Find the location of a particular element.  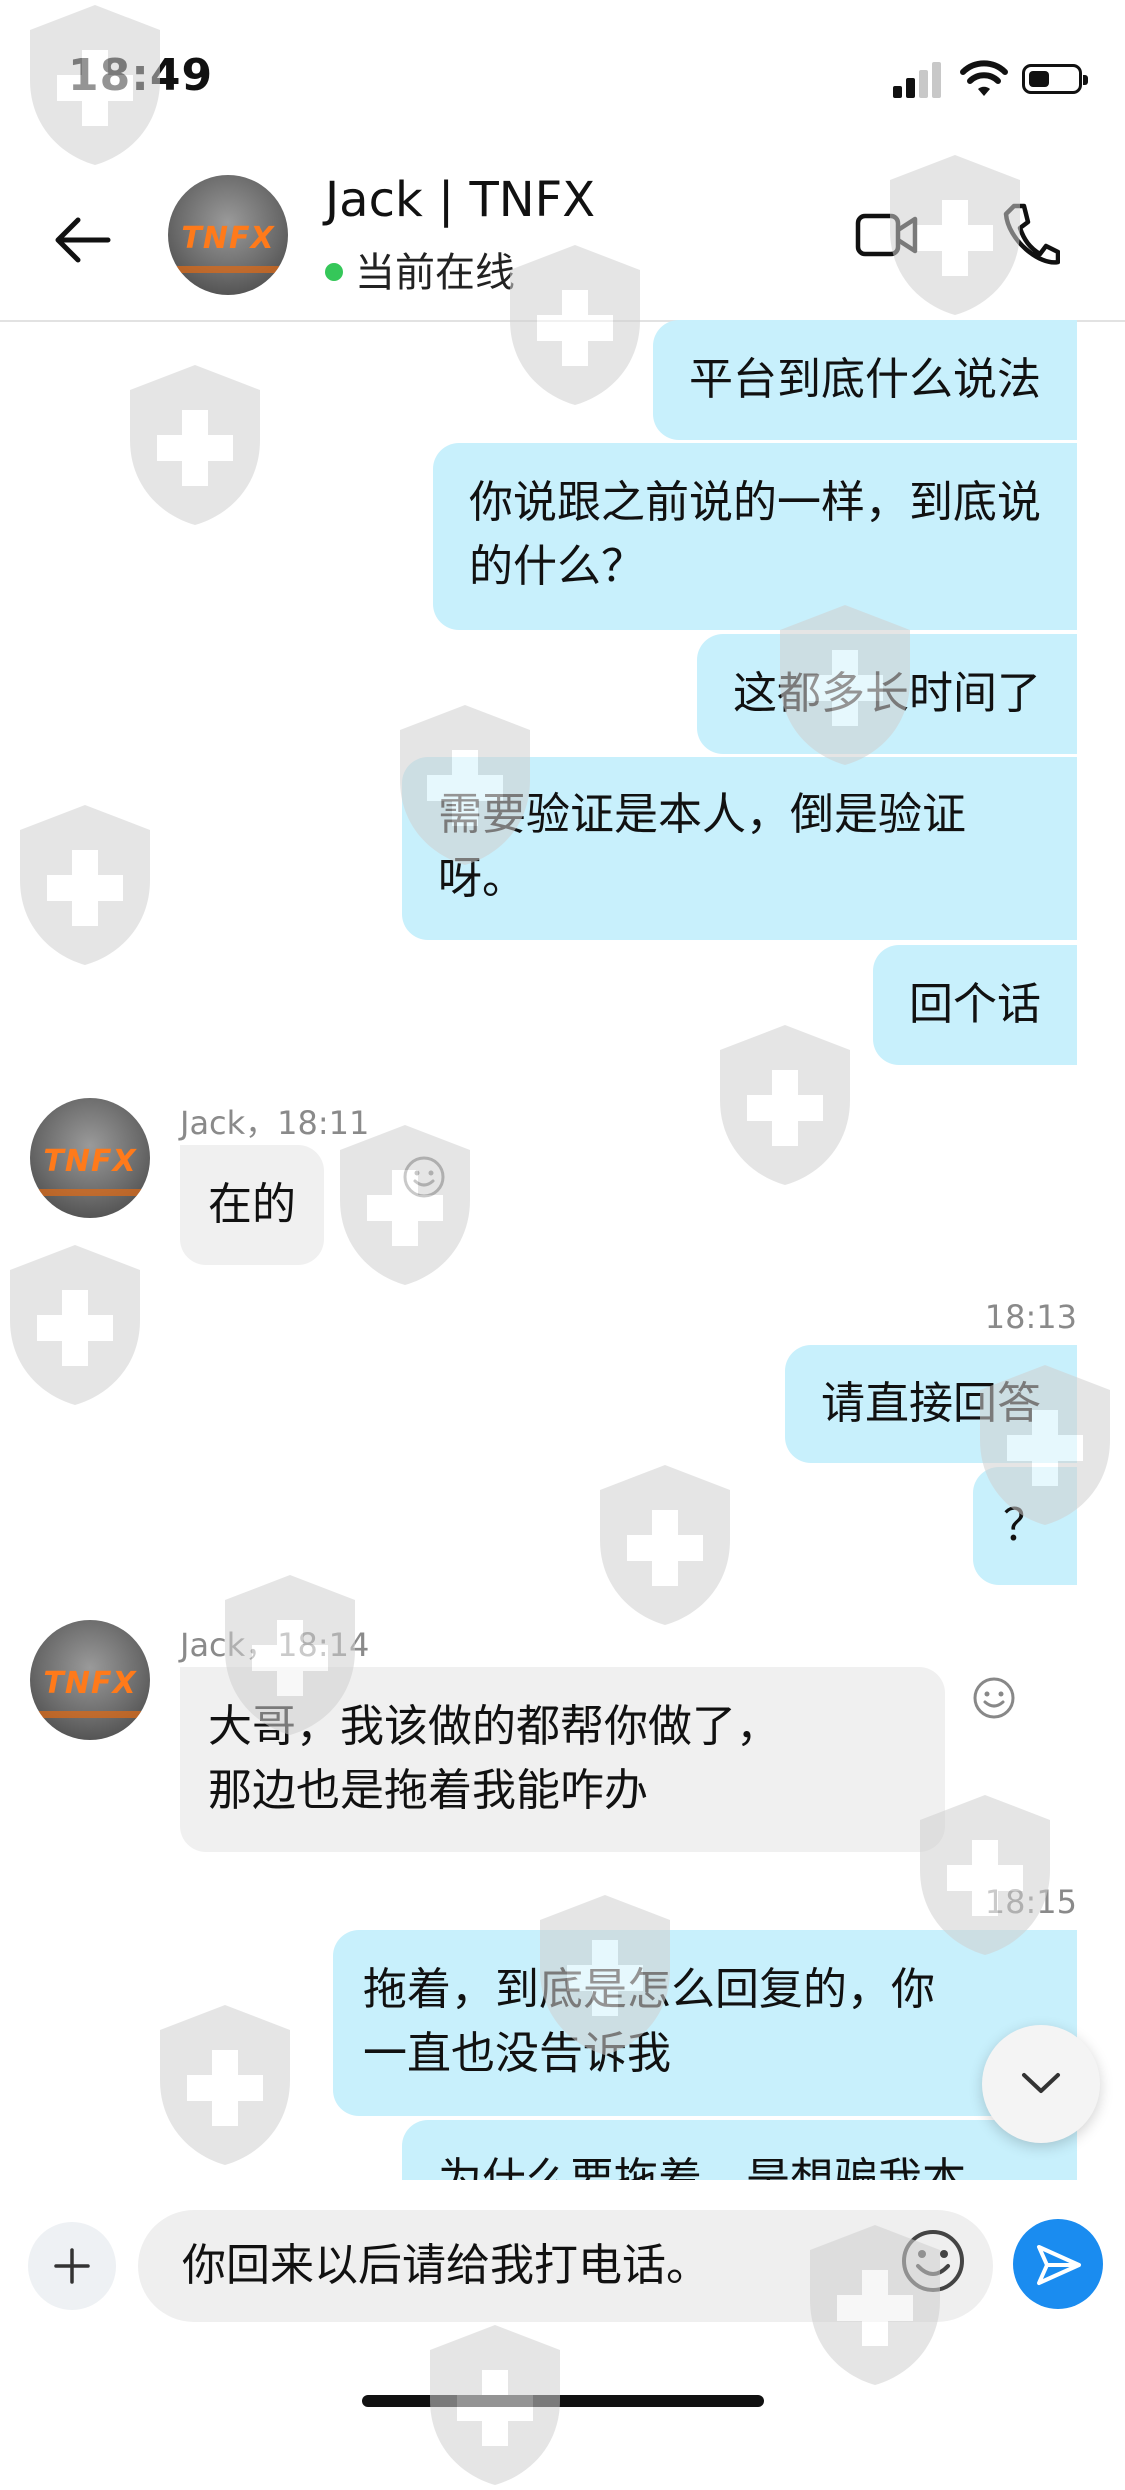

scroll-to-bottom-button is located at coordinates (1041, 2084).